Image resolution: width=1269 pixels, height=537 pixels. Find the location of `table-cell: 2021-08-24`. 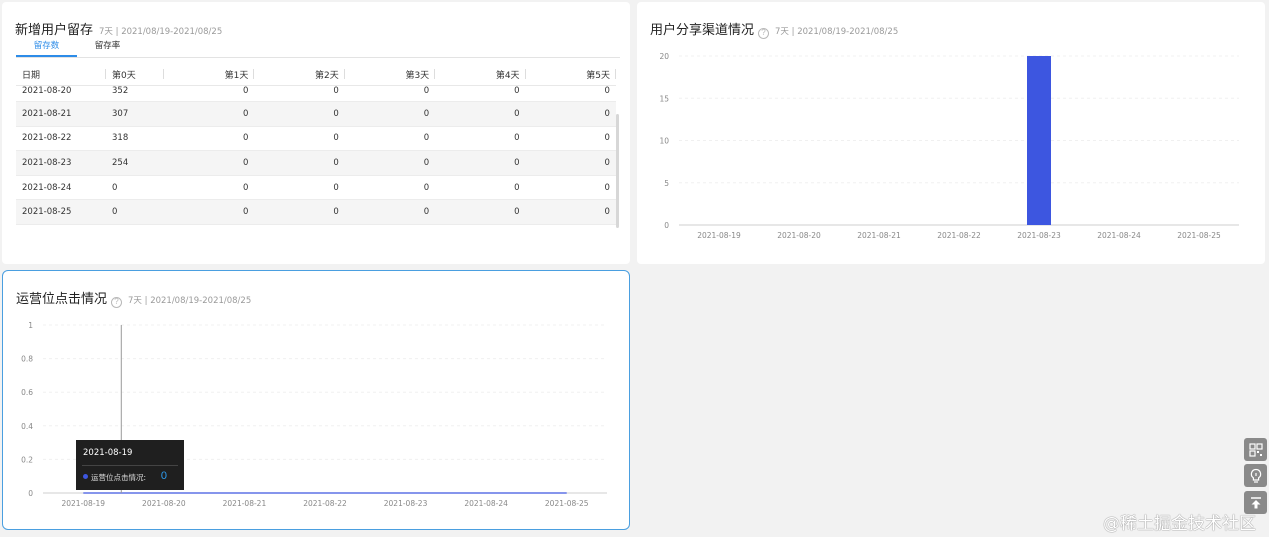

table-cell: 2021-08-24 is located at coordinates (47, 187).